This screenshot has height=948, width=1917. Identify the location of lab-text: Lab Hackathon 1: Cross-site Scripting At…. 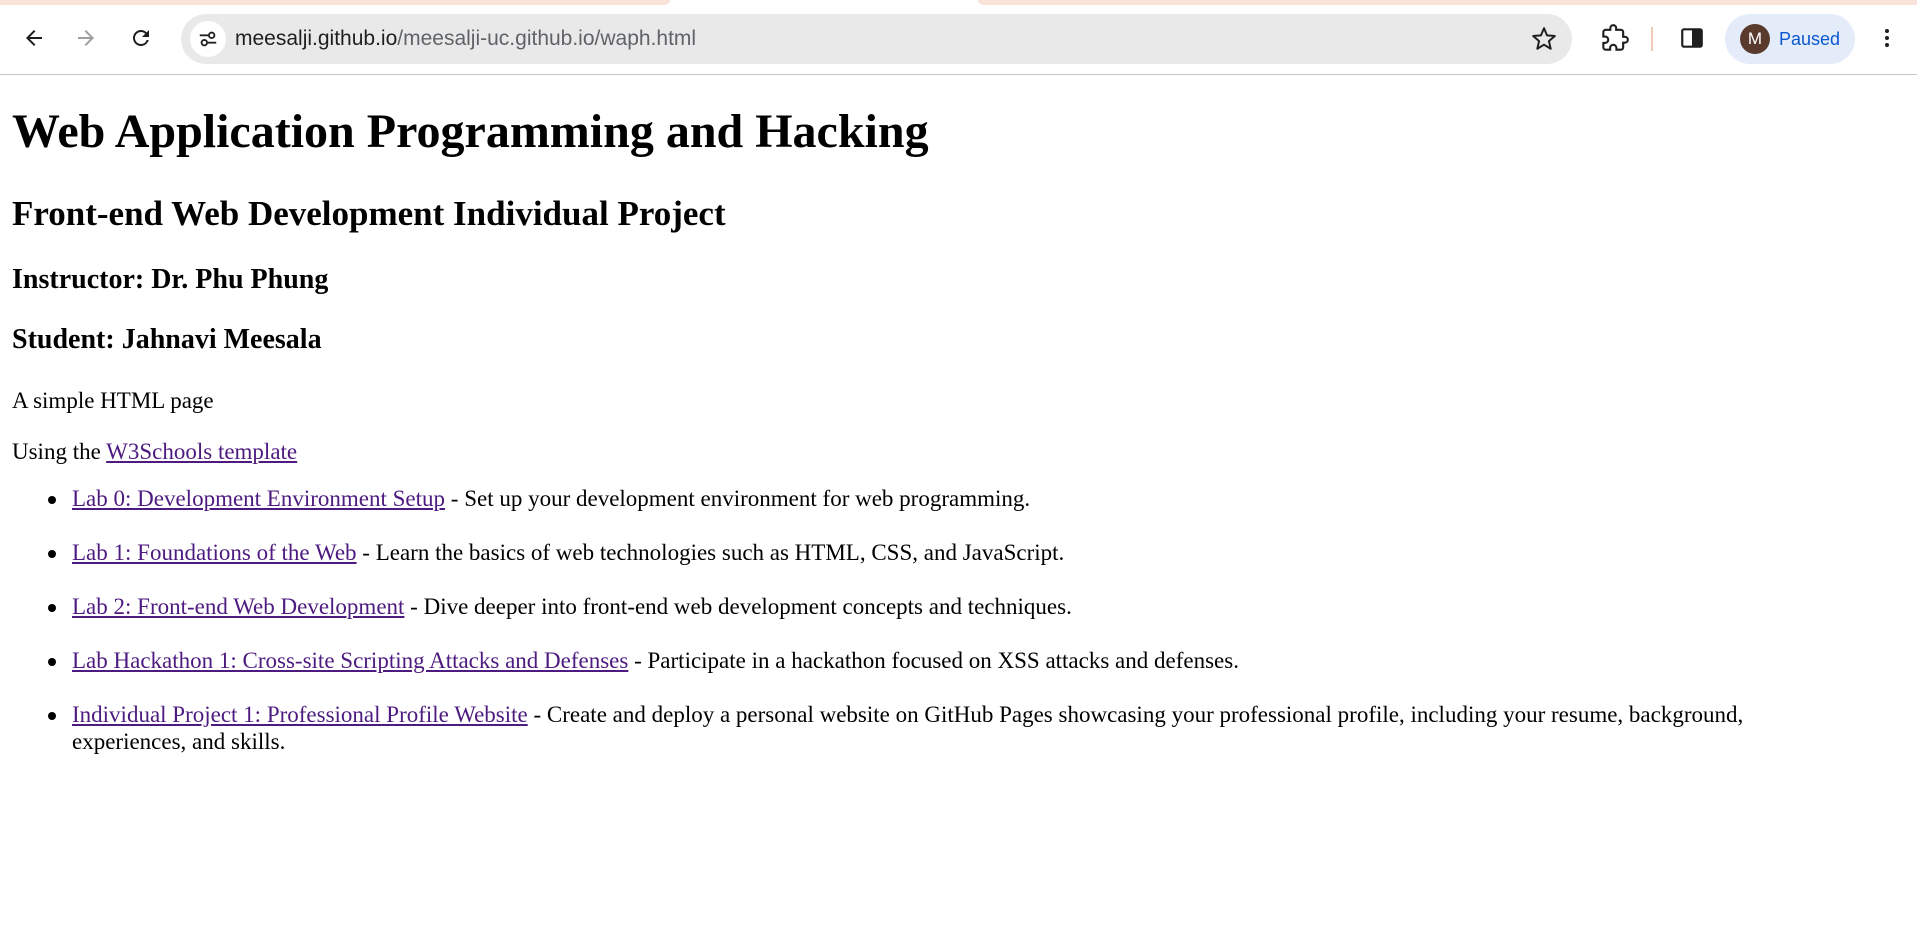
(962, 660).